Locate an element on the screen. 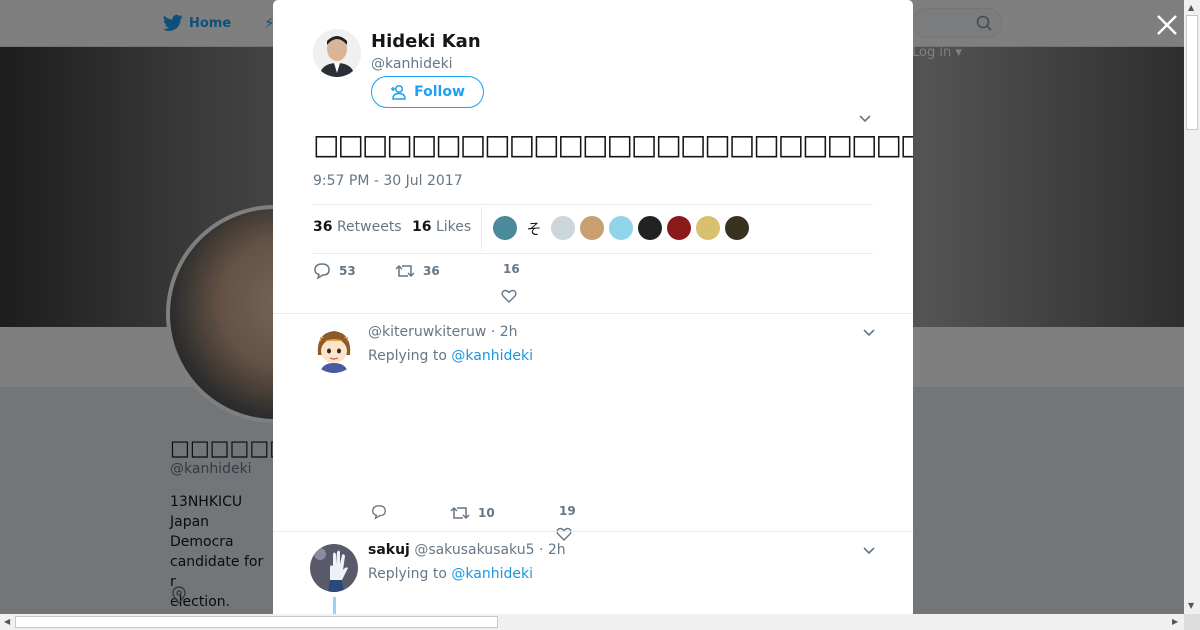 The image size is (1200, 630). liker-avatar-5-icon is located at coordinates (621, 228).